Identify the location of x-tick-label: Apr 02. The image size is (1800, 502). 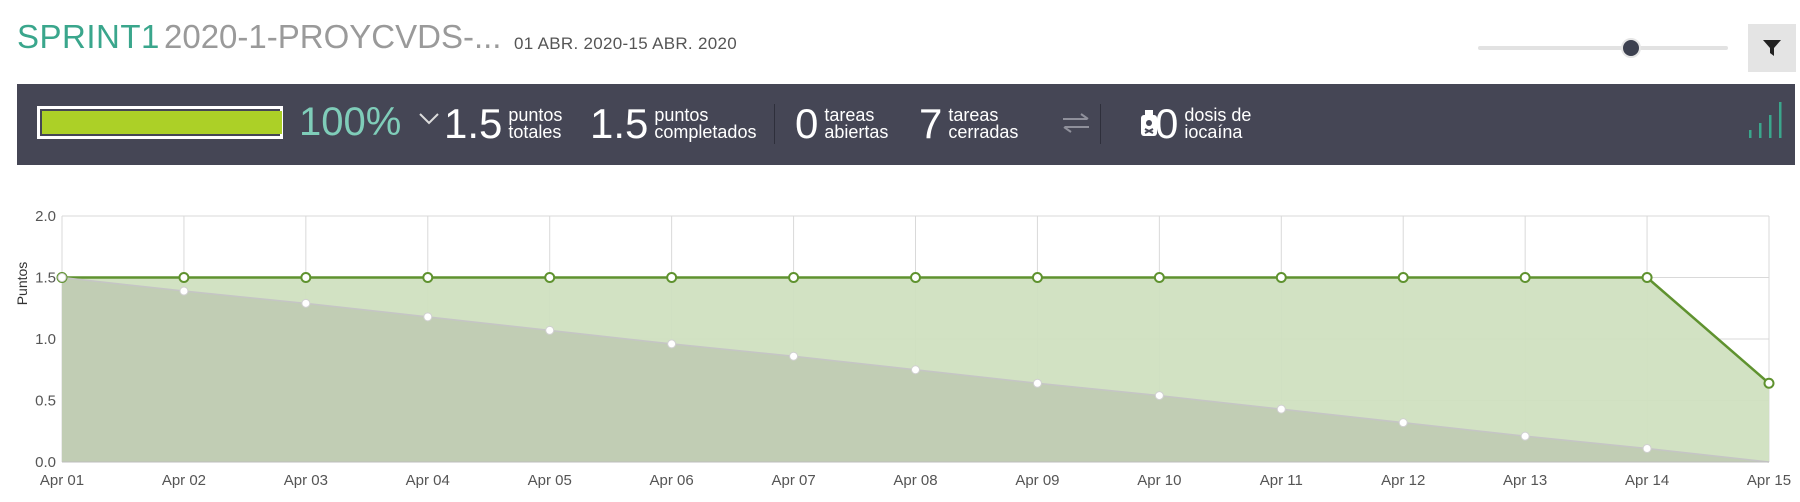
(184, 480).